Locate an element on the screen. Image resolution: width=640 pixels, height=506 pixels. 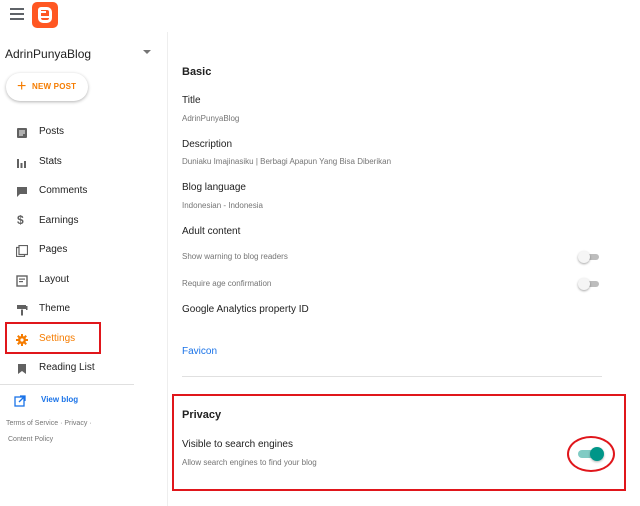
toggle-highlight-annotation is located at coordinates (591, 454).